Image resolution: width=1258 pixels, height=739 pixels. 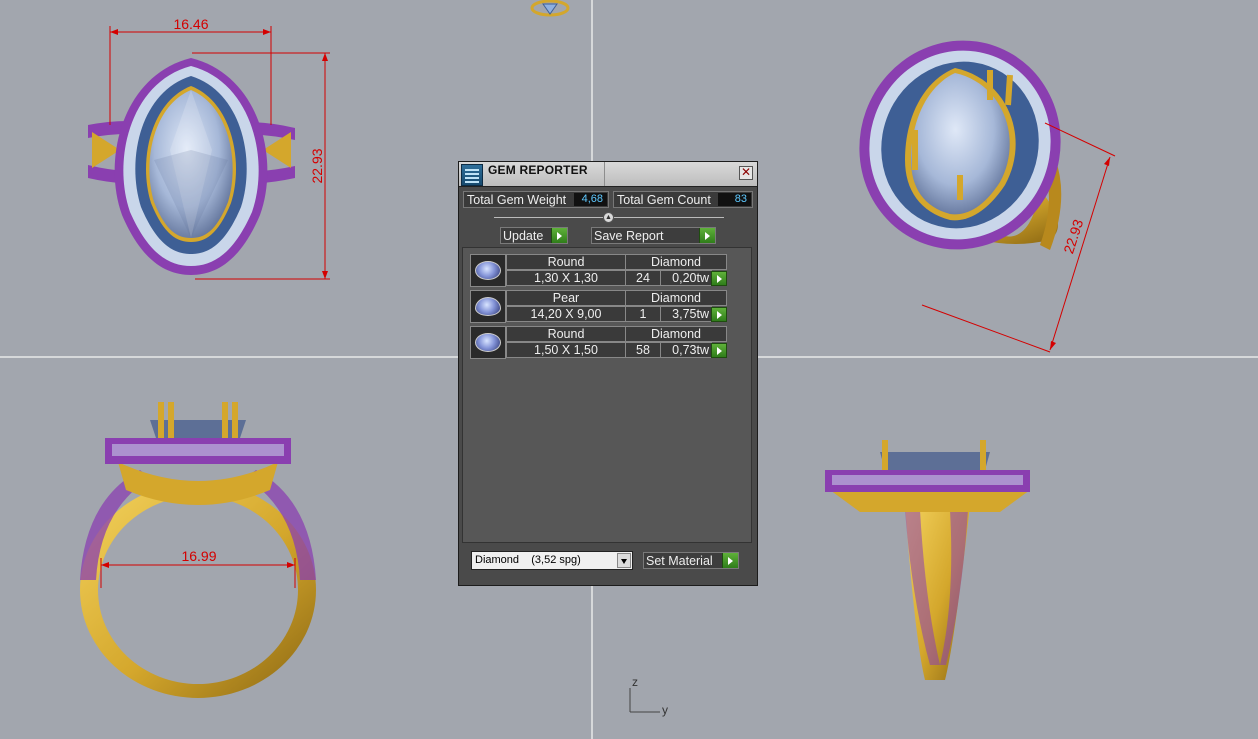 I want to click on save-report-button: Save Report, so click(x=653, y=235).